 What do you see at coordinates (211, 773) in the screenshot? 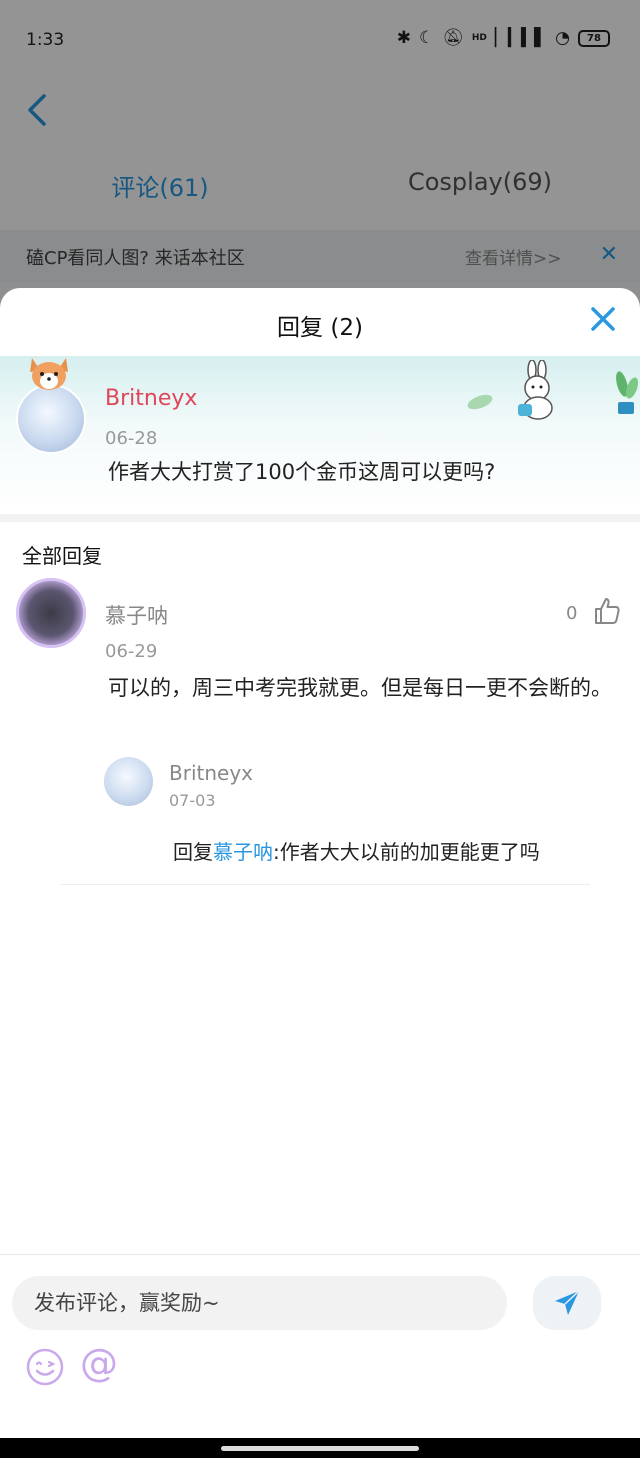
I see `sub-reply-author: Britneyx` at bounding box center [211, 773].